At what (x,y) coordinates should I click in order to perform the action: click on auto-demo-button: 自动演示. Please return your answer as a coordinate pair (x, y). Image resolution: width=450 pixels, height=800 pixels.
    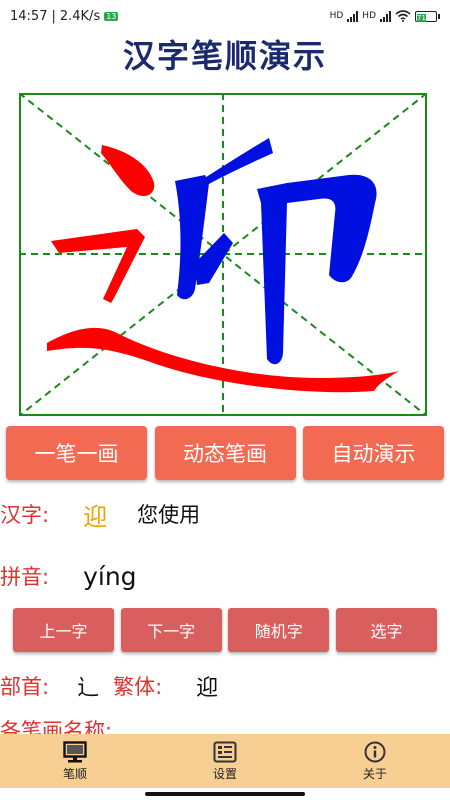
    Looking at the image, I should click on (373, 453).